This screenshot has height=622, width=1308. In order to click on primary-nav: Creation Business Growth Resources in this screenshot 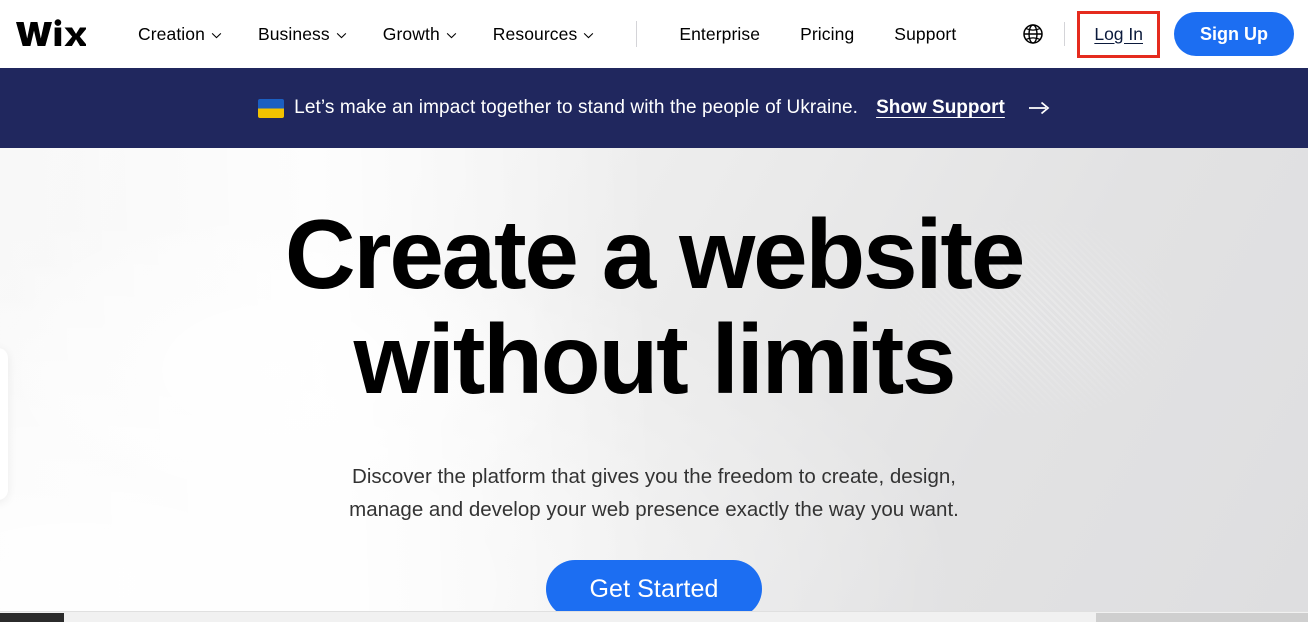, I will do `click(366, 34)`.